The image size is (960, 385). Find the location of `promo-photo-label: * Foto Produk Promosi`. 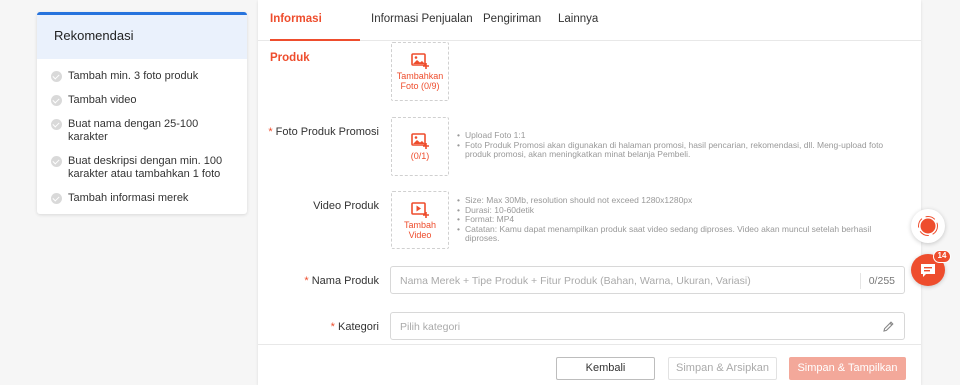

promo-photo-label: * Foto Produk Promosi is located at coordinates (318, 132).